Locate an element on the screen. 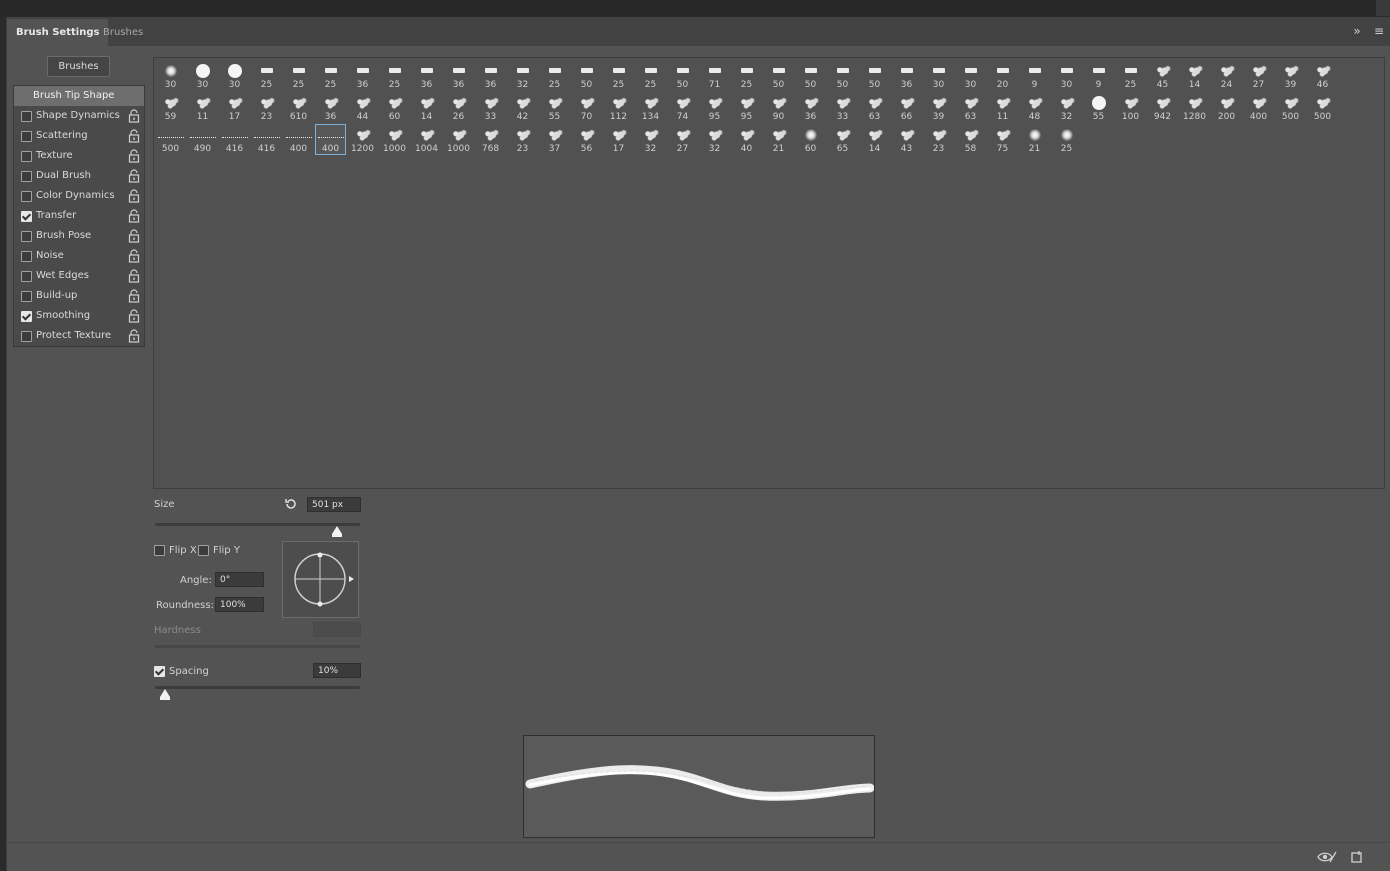 The width and height of the screenshot is (1390, 871). list-item-brush-tip-shape: Brush Tip Shape is located at coordinates (79, 96).